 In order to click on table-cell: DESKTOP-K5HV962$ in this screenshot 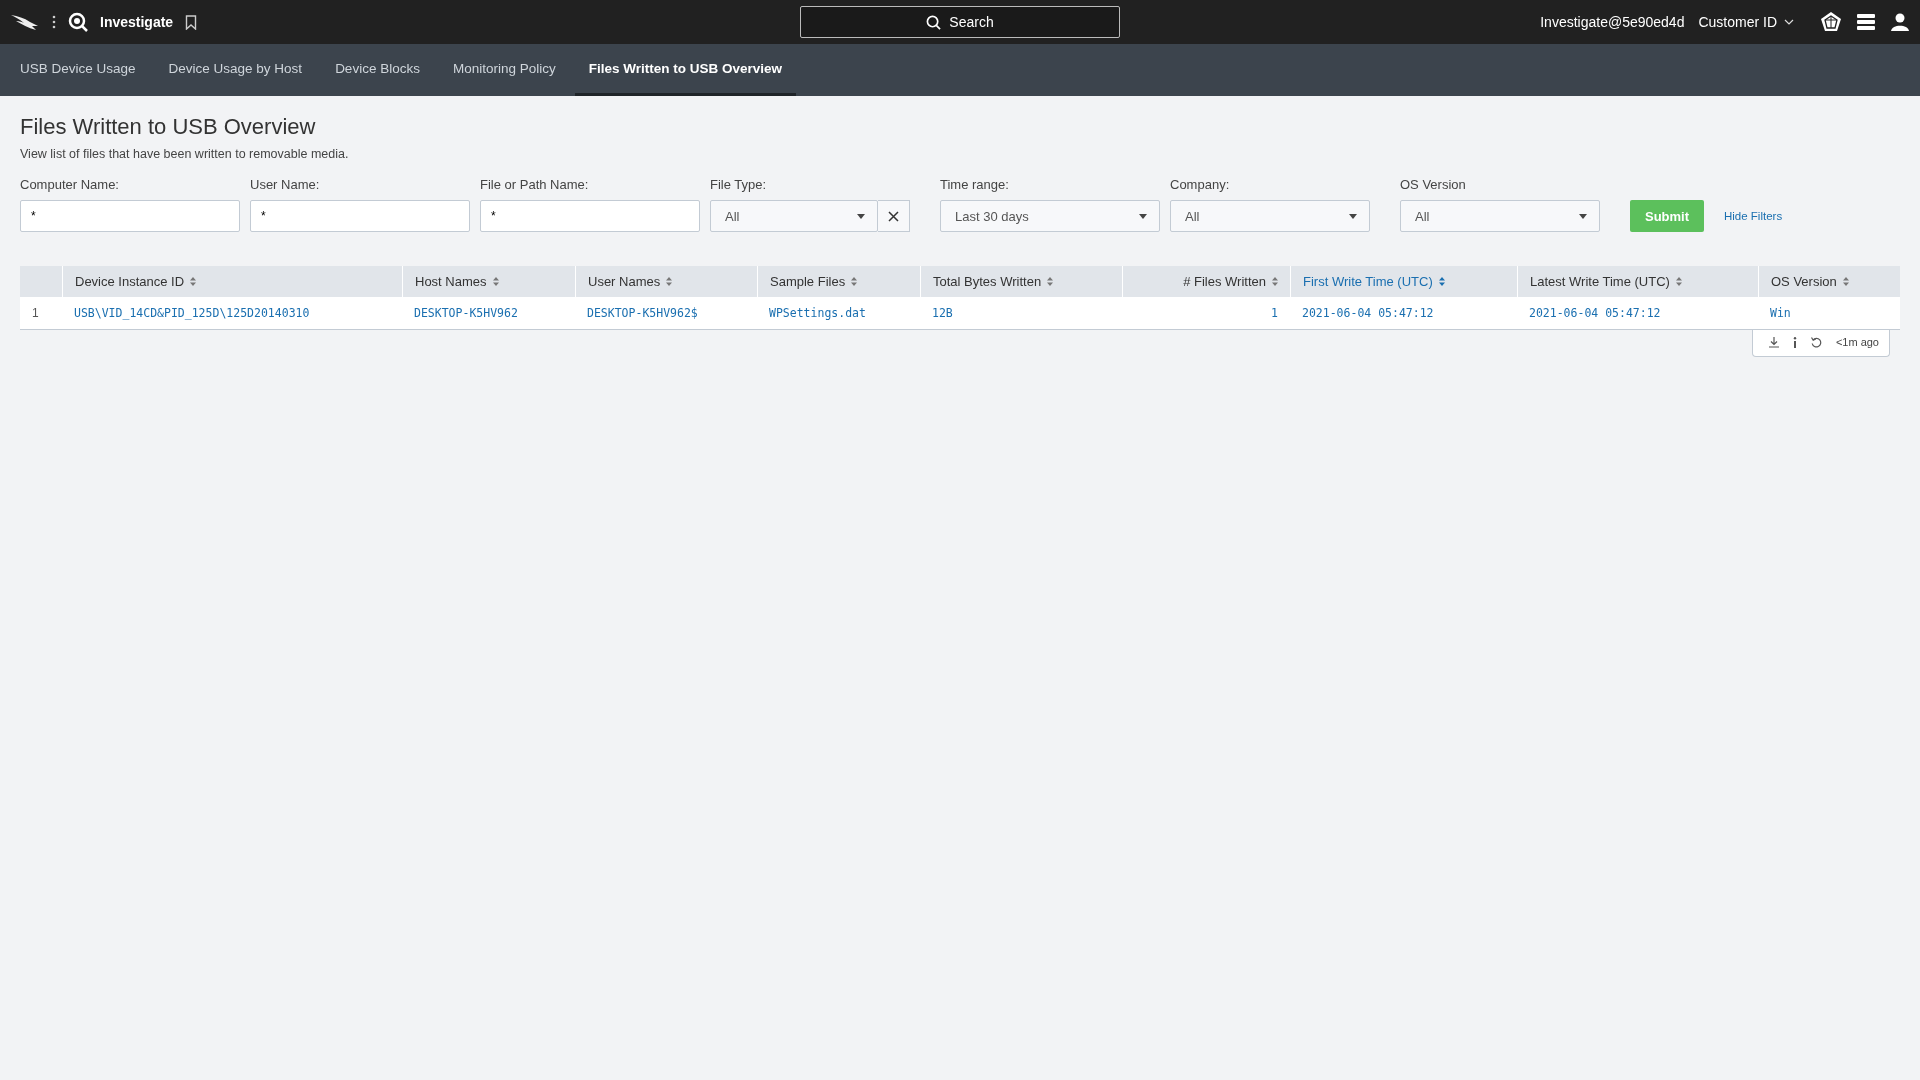, I will do `click(666, 313)`.